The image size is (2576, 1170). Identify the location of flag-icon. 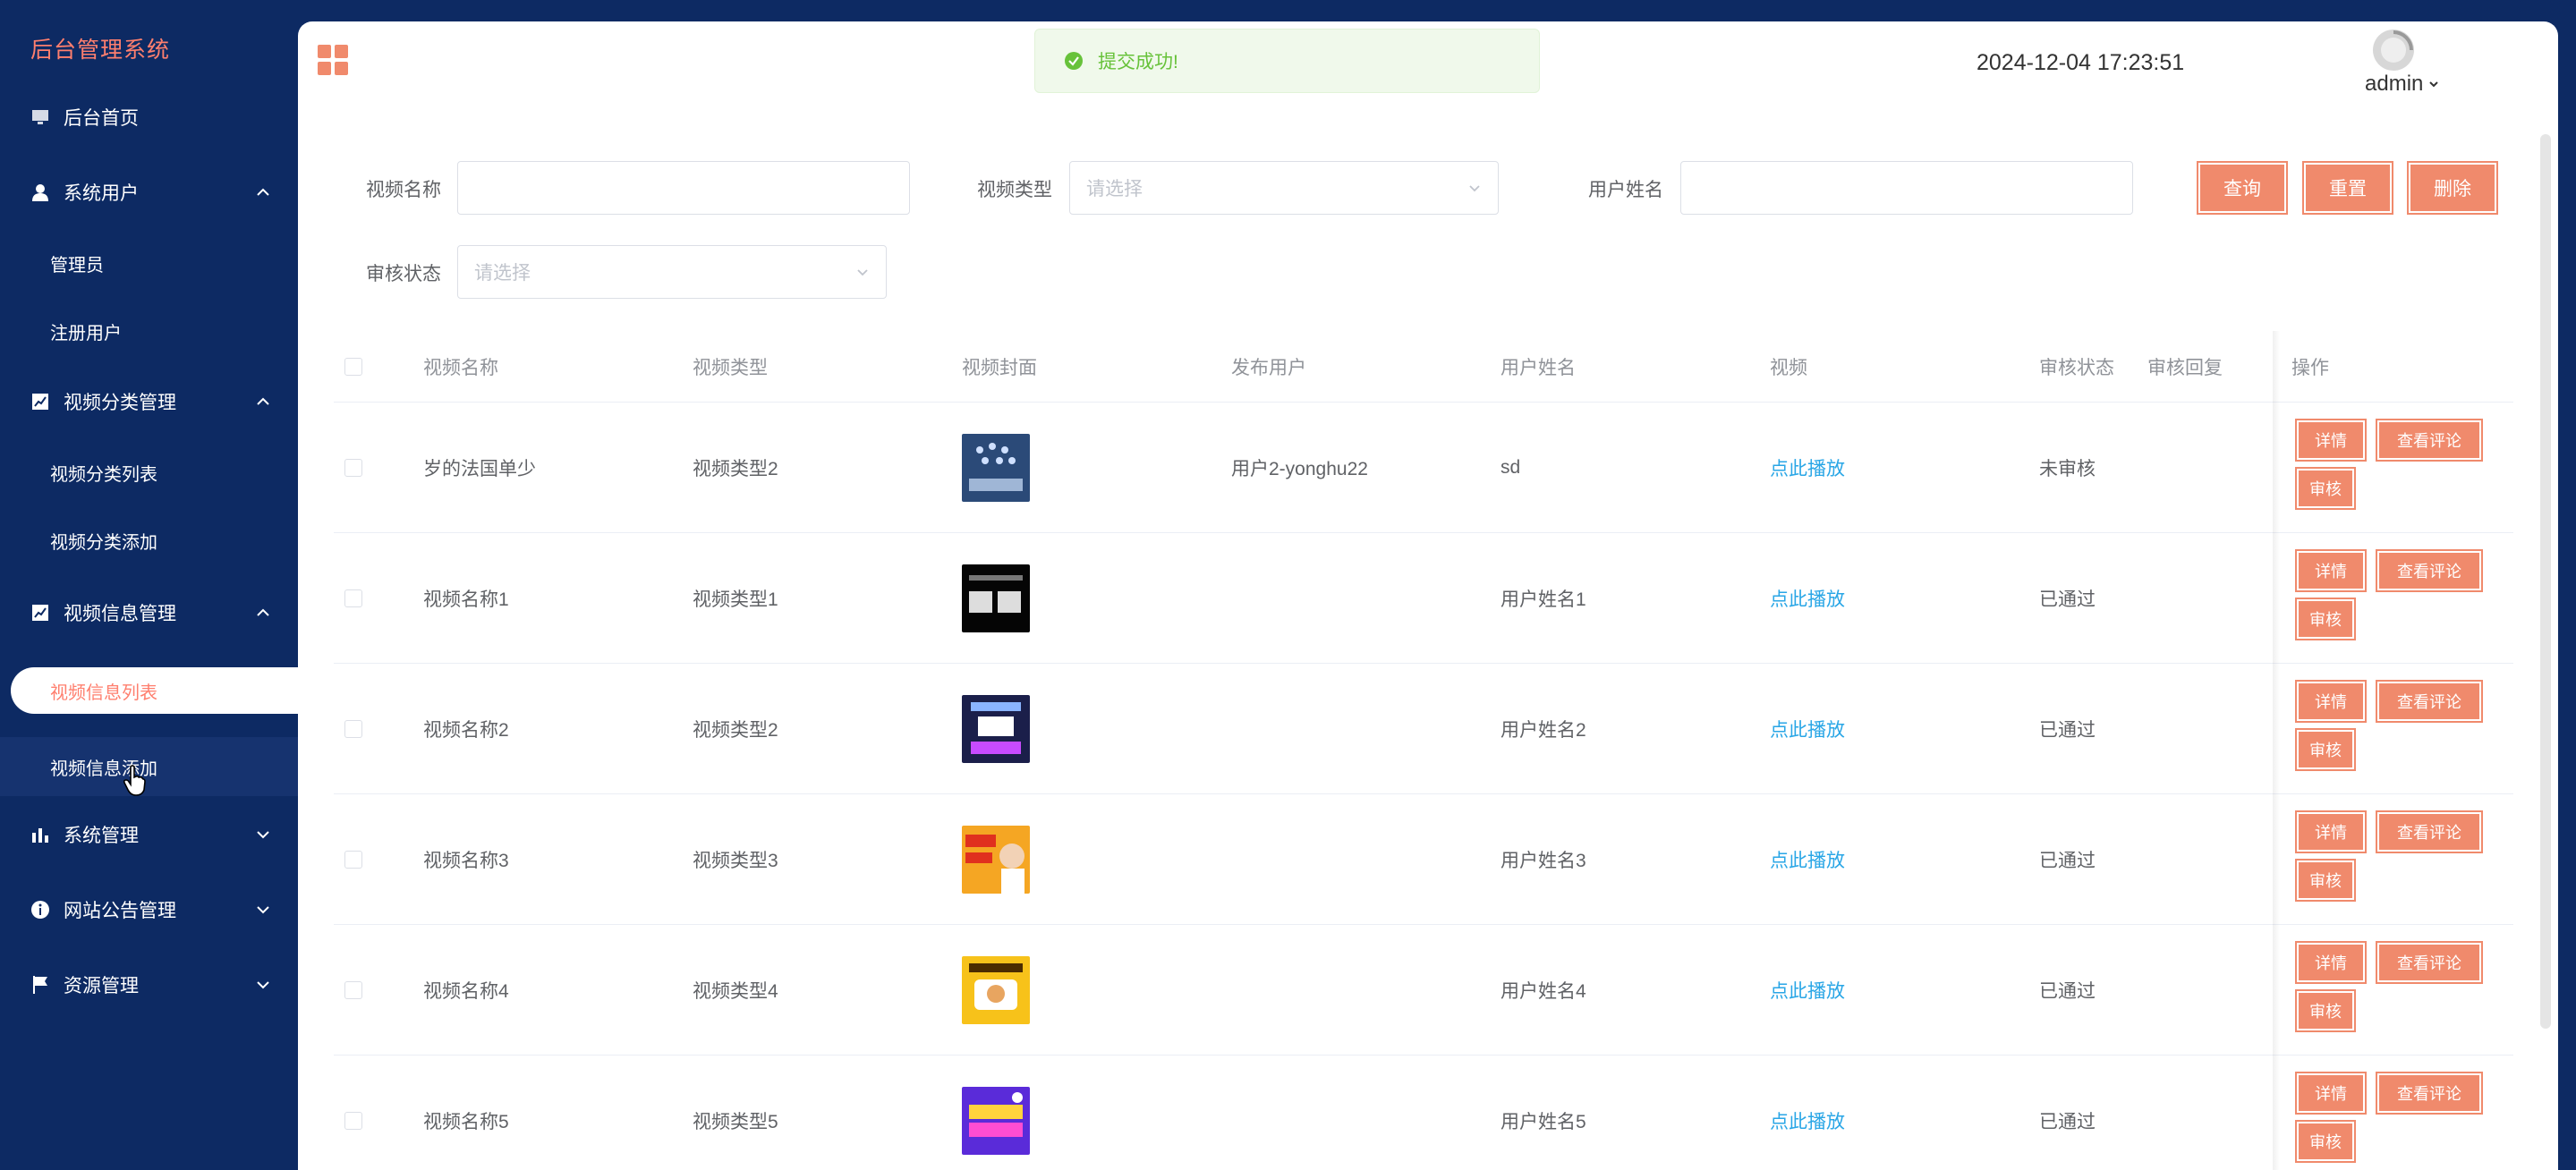
(40, 985).